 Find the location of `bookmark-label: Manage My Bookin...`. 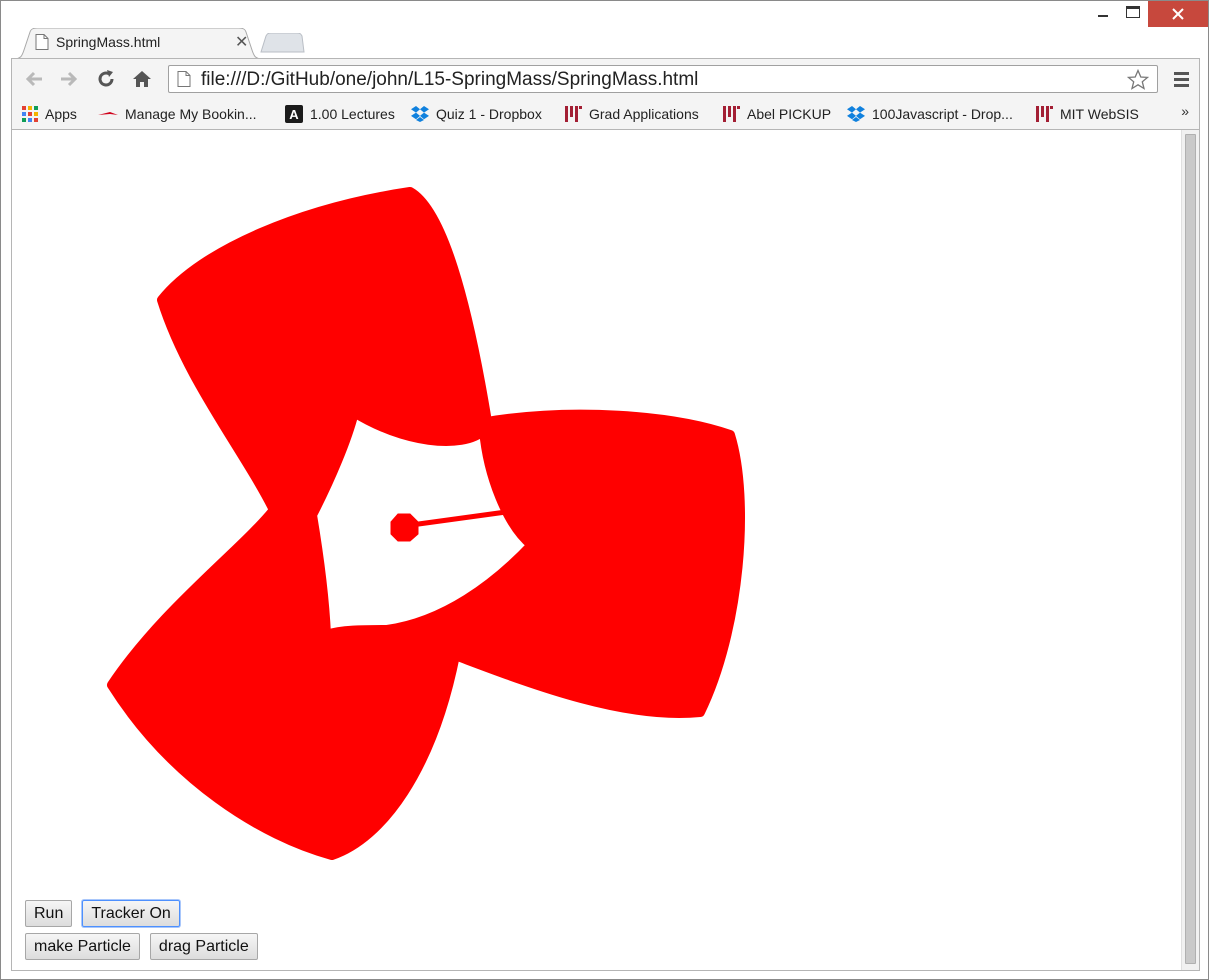

bookmark-label: Manage My Bookin... is located at coordinates (191, 114).